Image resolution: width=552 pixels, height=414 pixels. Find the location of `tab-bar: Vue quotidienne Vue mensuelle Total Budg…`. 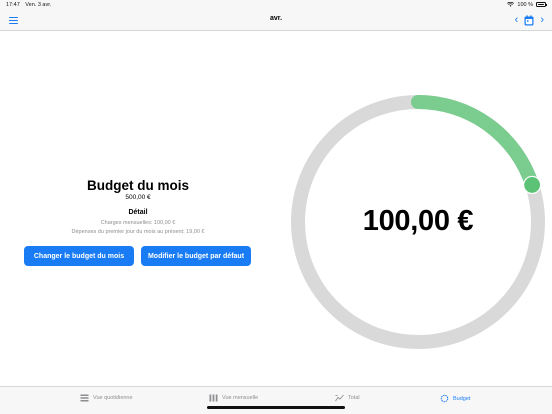

tab-bar: Vue quotidienne Vue mensuelle Total Budg… is located at coordinates (276, 400).